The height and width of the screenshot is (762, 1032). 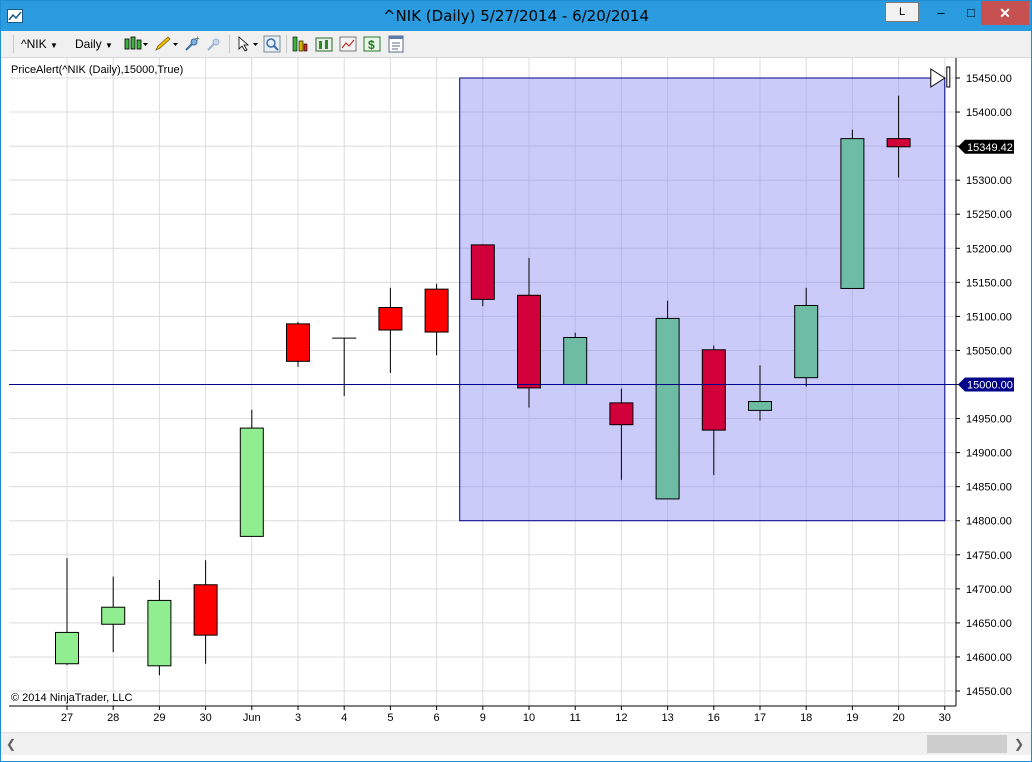 I want to click on bar-type-icon, so click(x=136, y=44).